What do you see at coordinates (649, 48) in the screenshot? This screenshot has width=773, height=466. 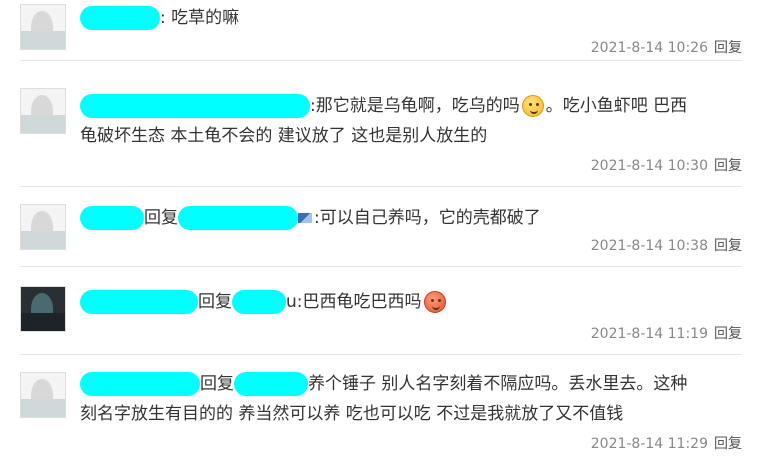 I see `timestamp: 2021-8-14 10:26` at bounding box center [649, 48].